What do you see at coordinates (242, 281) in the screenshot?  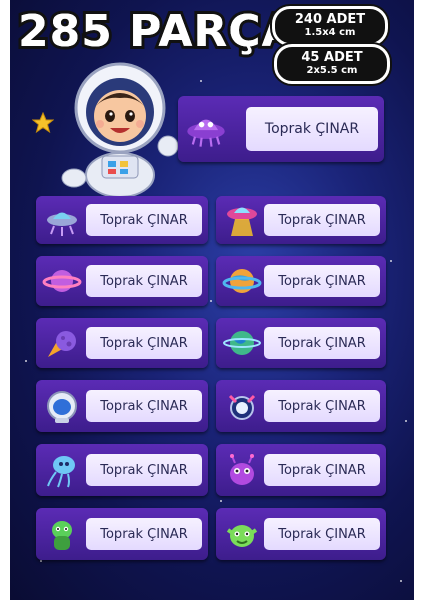 I see `planet-earth-icon` at bounding box center [242, 281].